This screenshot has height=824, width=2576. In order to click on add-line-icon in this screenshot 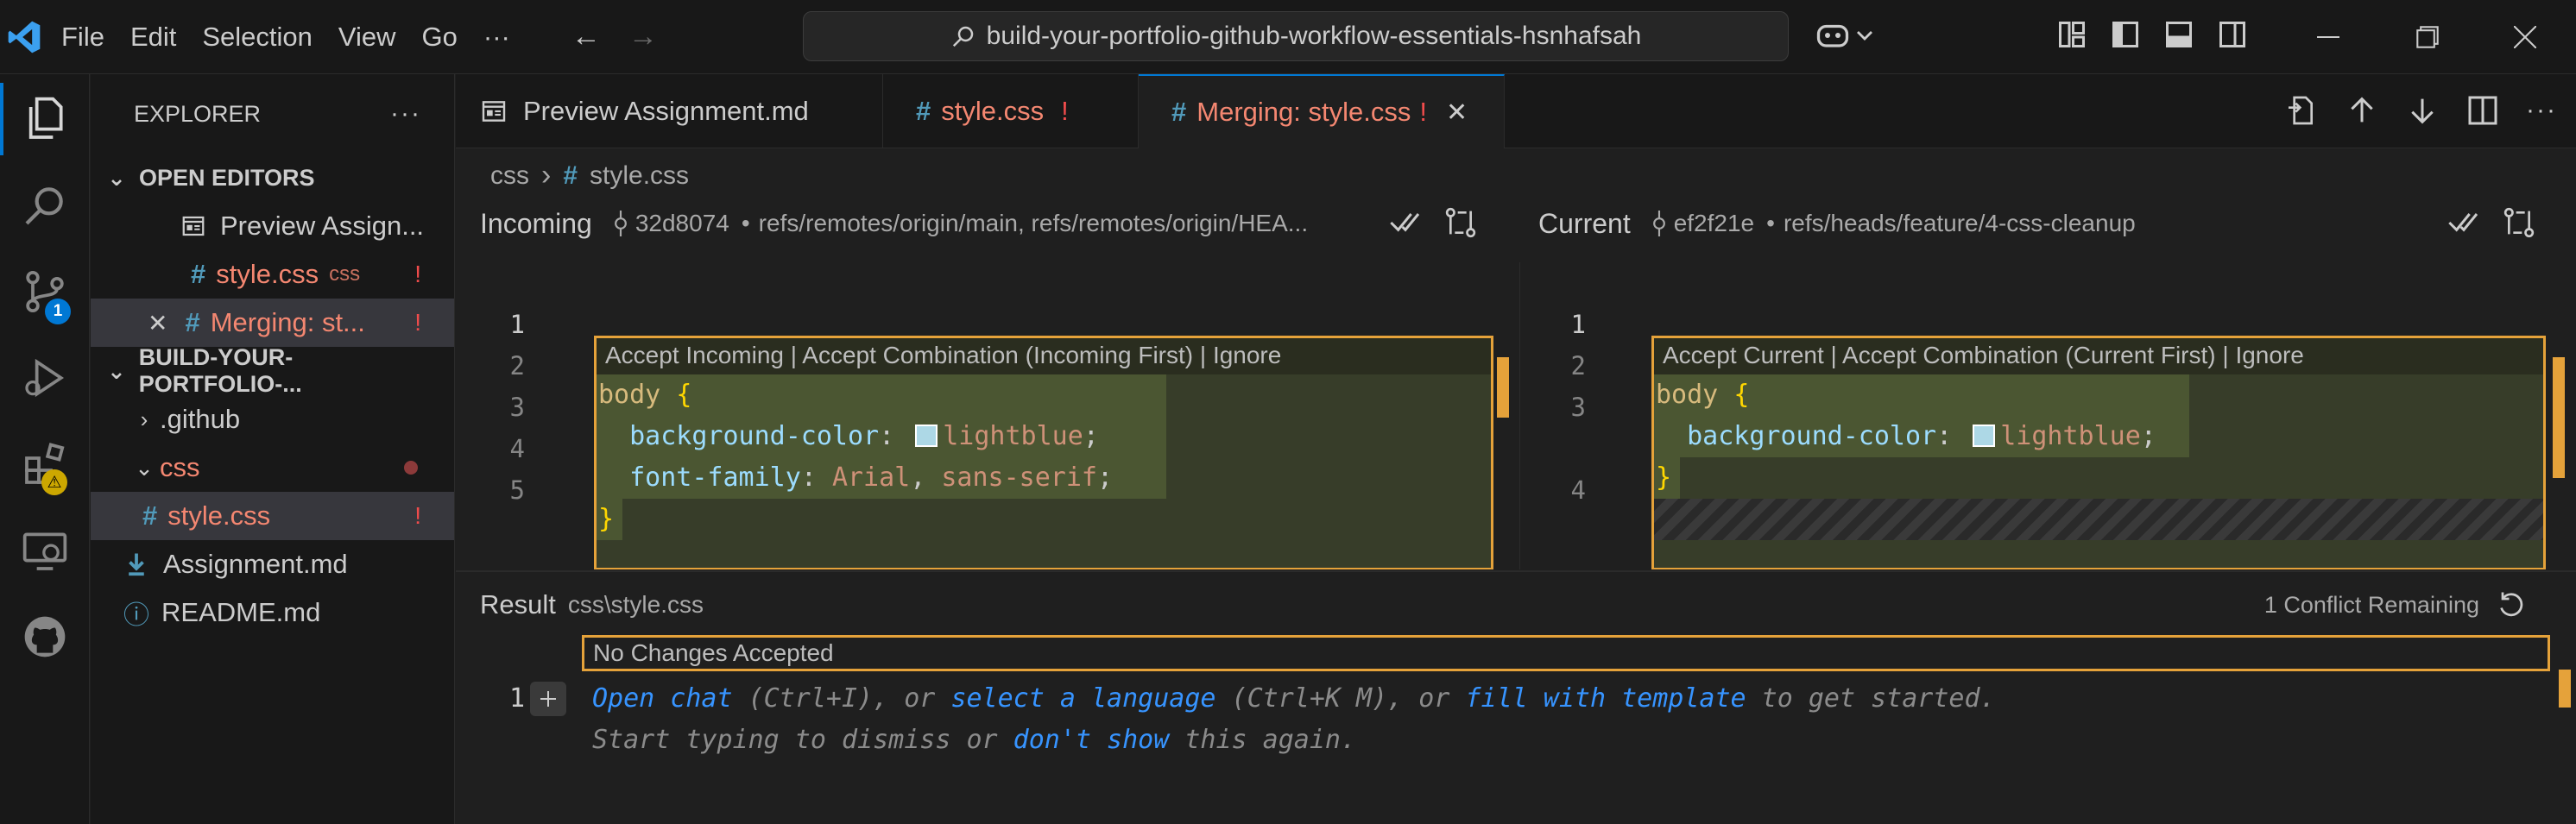, I will do `click(548, 699)`.